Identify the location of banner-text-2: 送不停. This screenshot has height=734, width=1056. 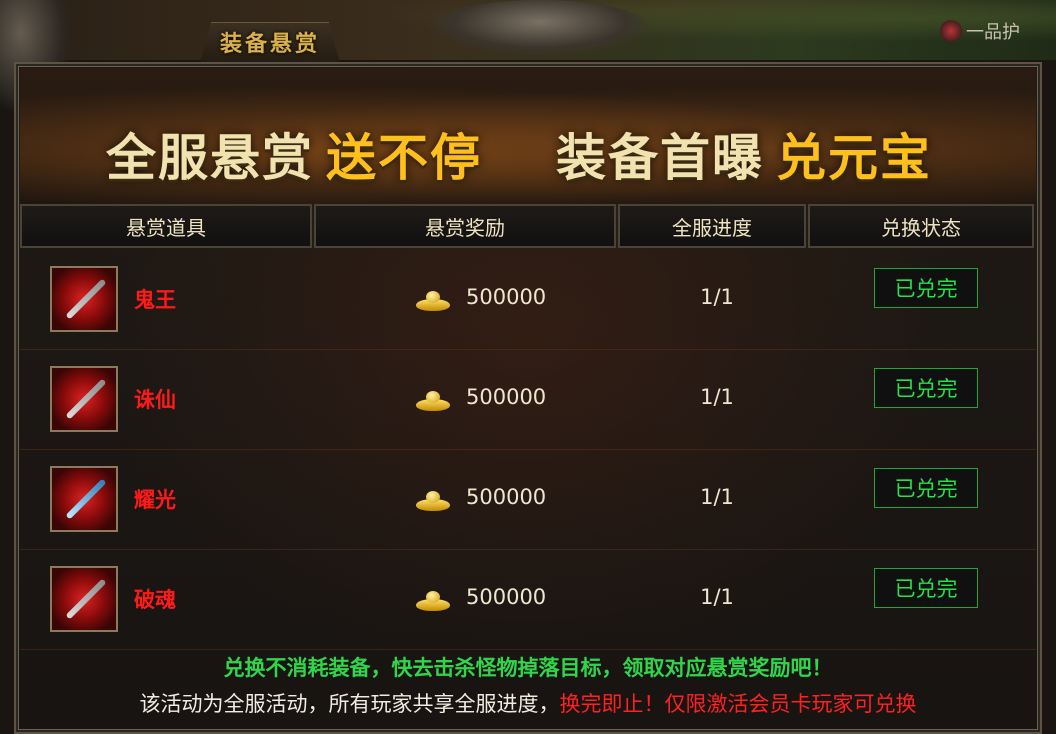
(404, 158).